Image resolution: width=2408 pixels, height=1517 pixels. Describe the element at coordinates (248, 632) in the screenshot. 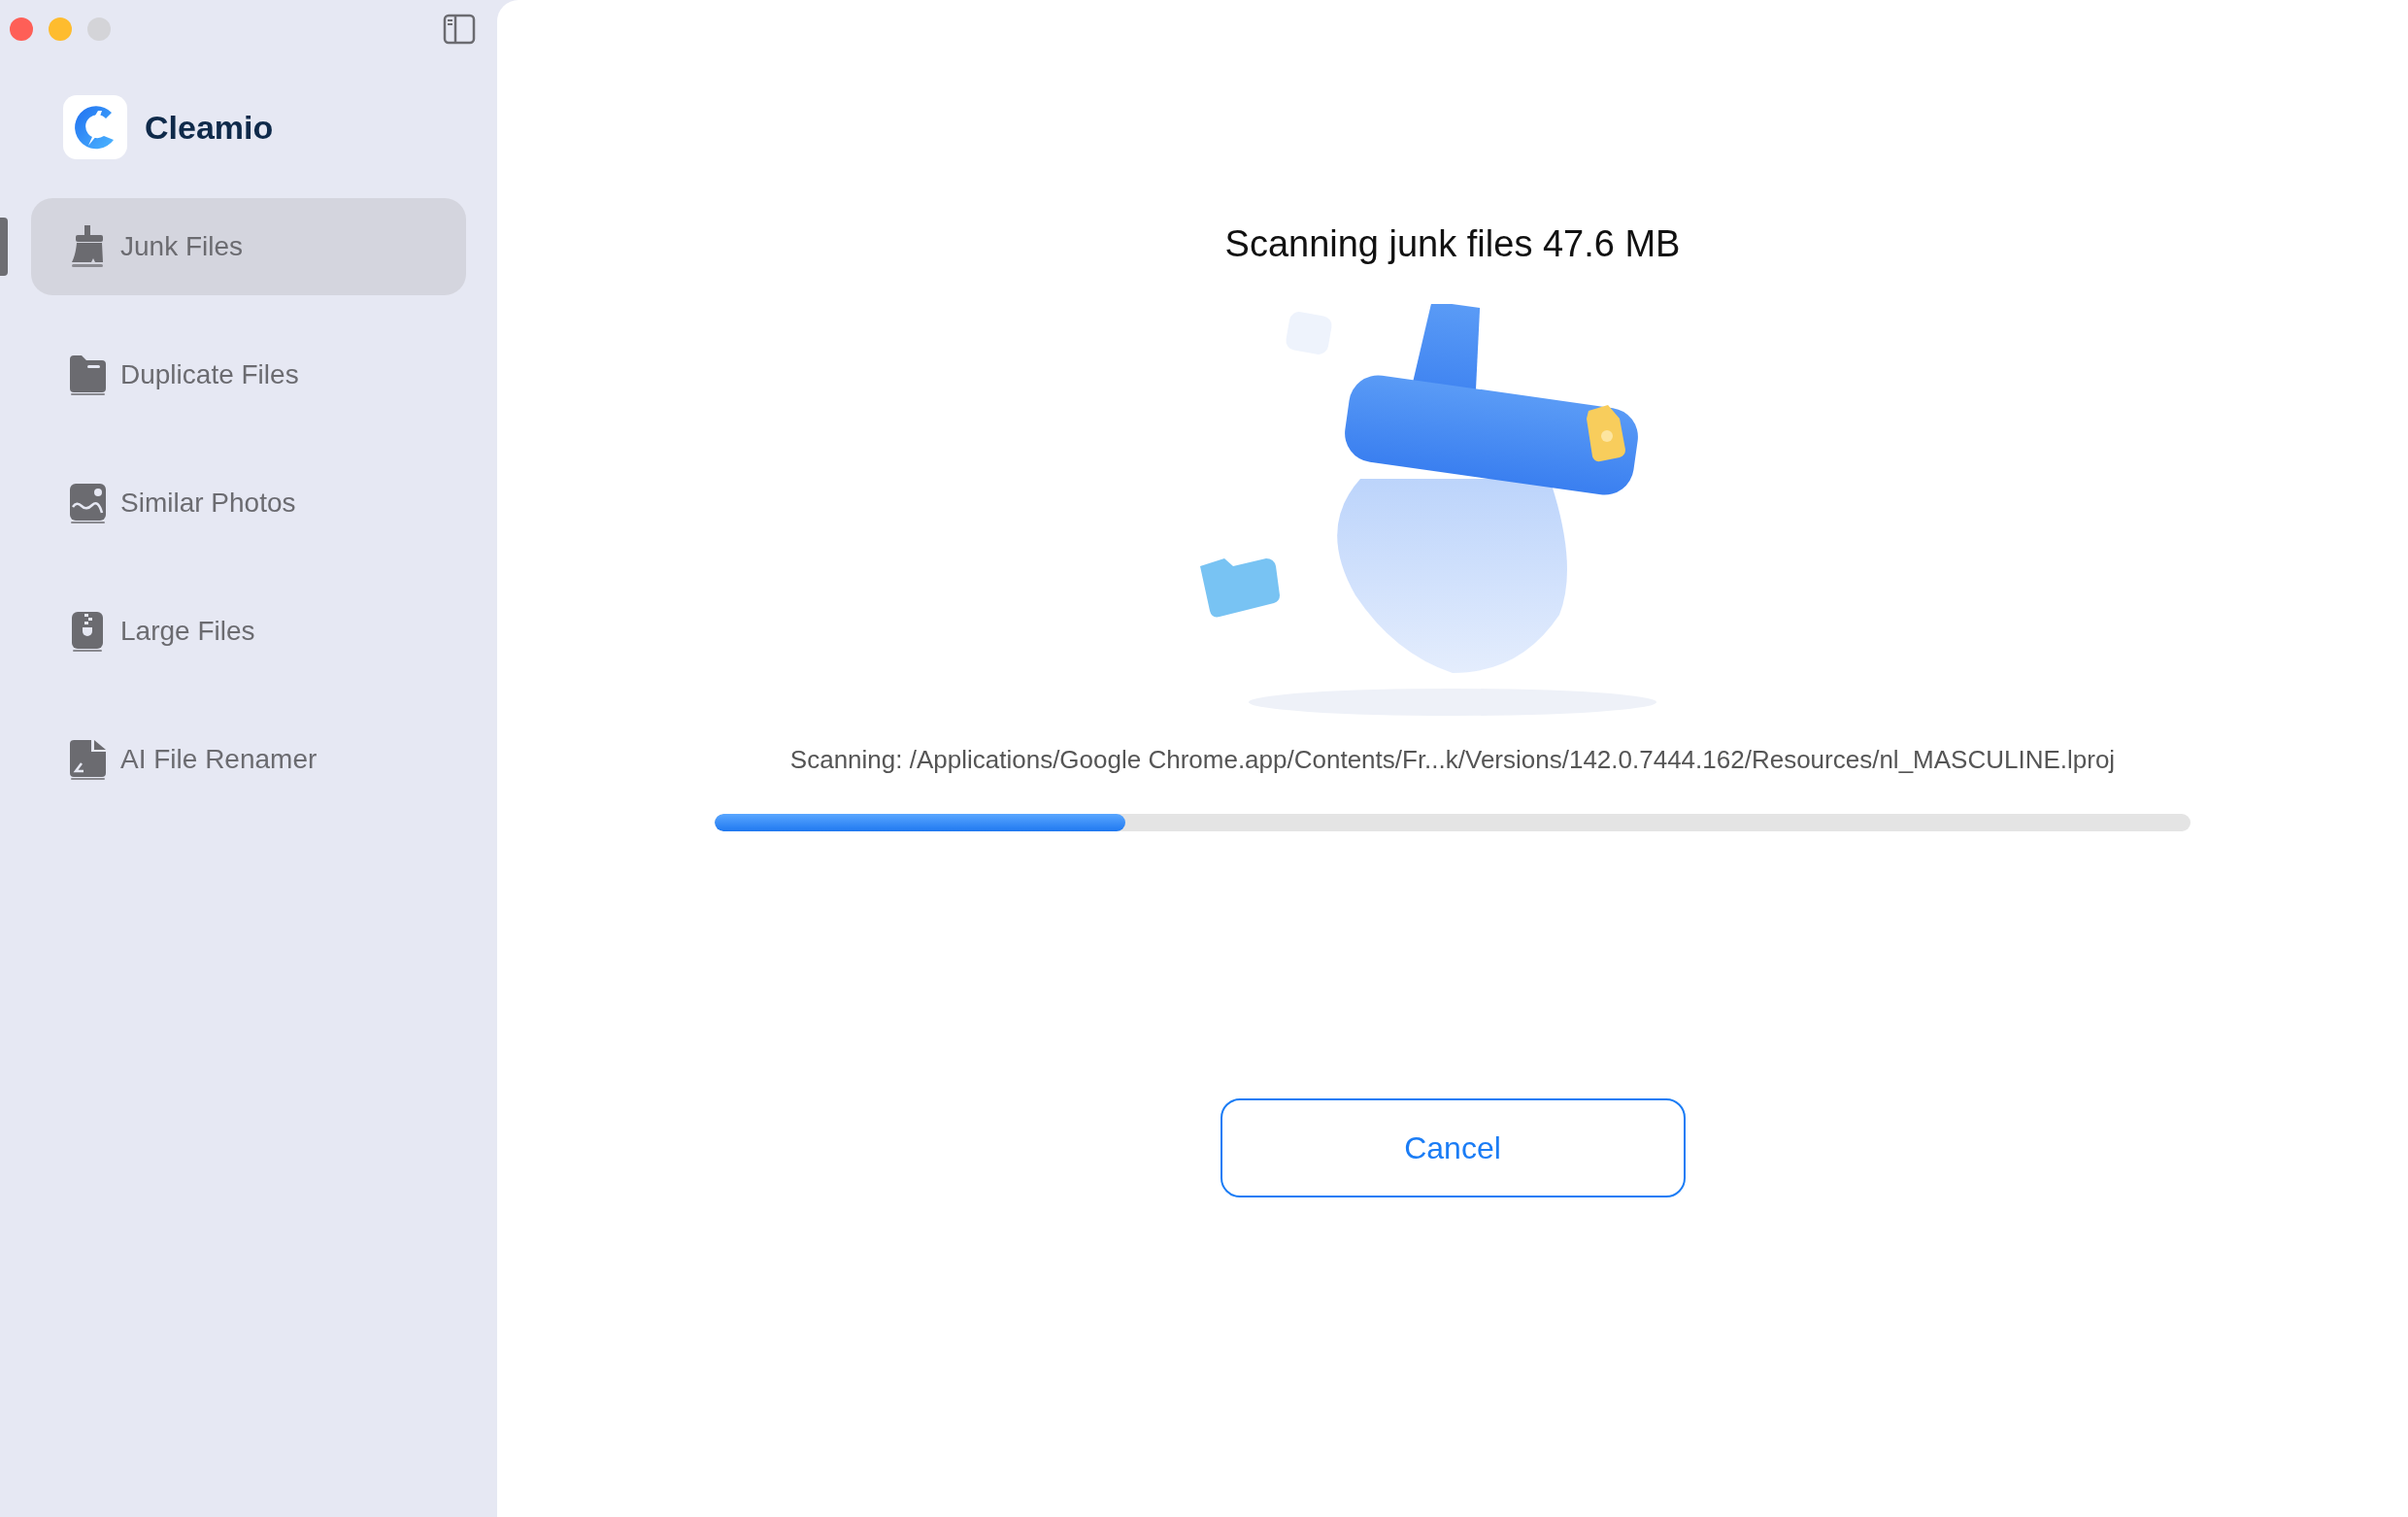

I see `sidebar-item: Large Files` at that location.